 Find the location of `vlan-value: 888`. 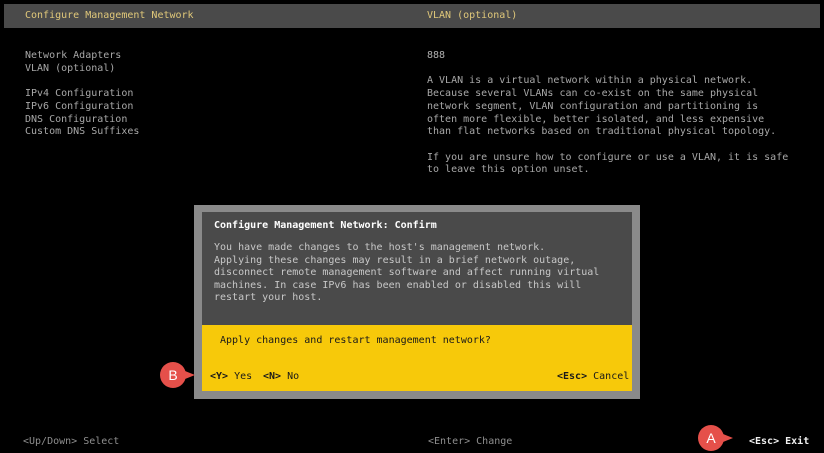

vlan-value: 888 is located at coordinates (436, 55).